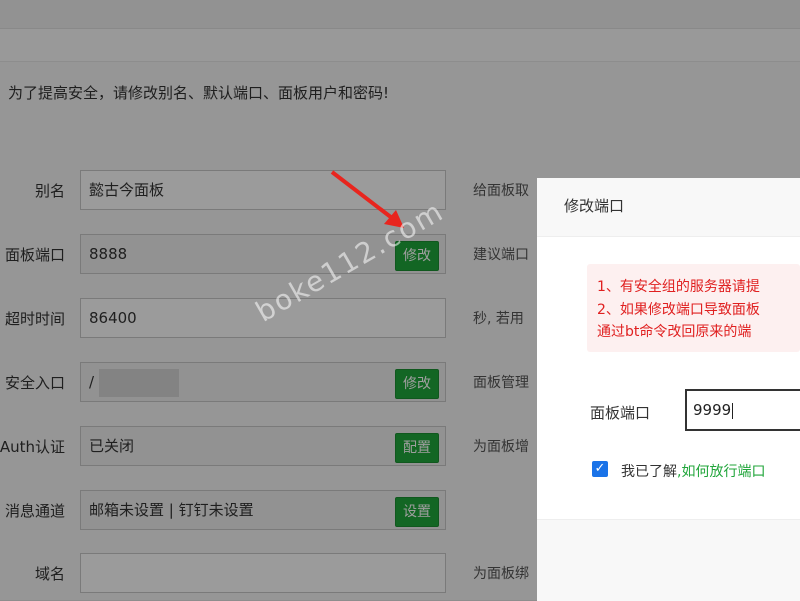 The width and height of the screenshot is (800, 601). I want to click on acknowledge-label: 我已了解,如何放行端口, so click(693, 471).